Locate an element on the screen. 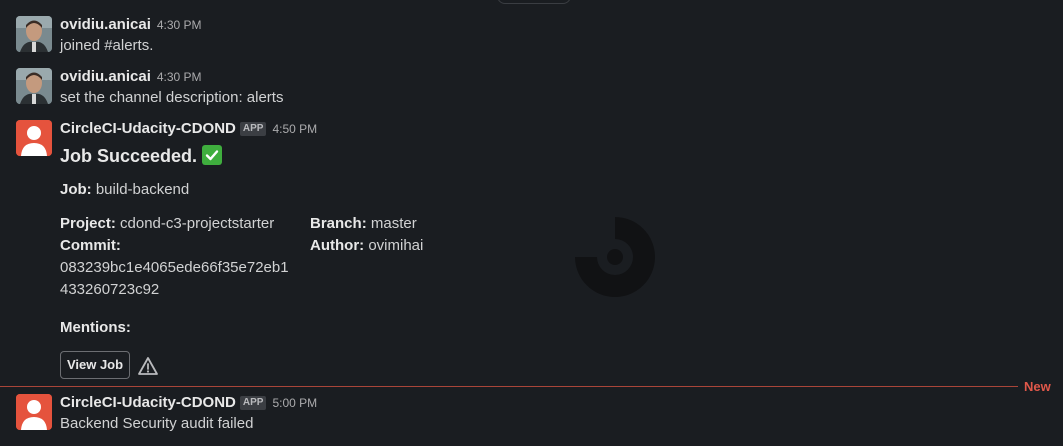  scroll-indicator is located at coordinates (534, 2).